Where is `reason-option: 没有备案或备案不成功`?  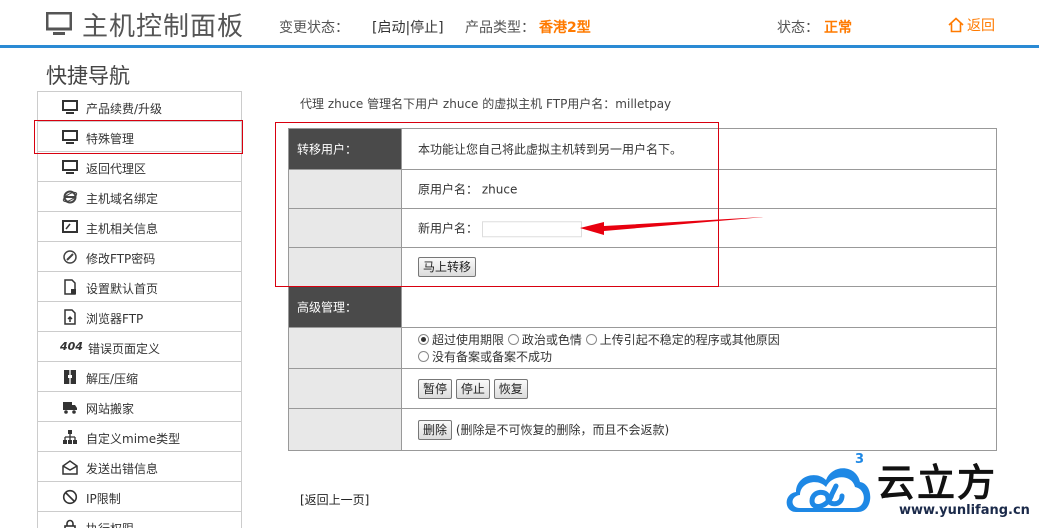 reason-option: 没有备案或备案不成功 is located at coordinates (485, 357).